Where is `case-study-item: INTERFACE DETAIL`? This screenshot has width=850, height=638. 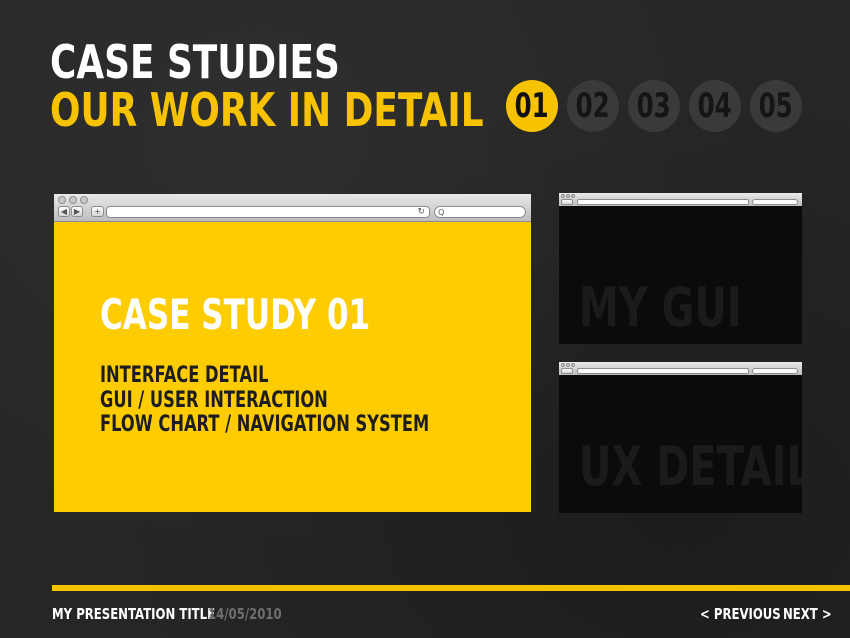 case-study-item: INTERFACE DETAIL is located at coordinates (184, 375).